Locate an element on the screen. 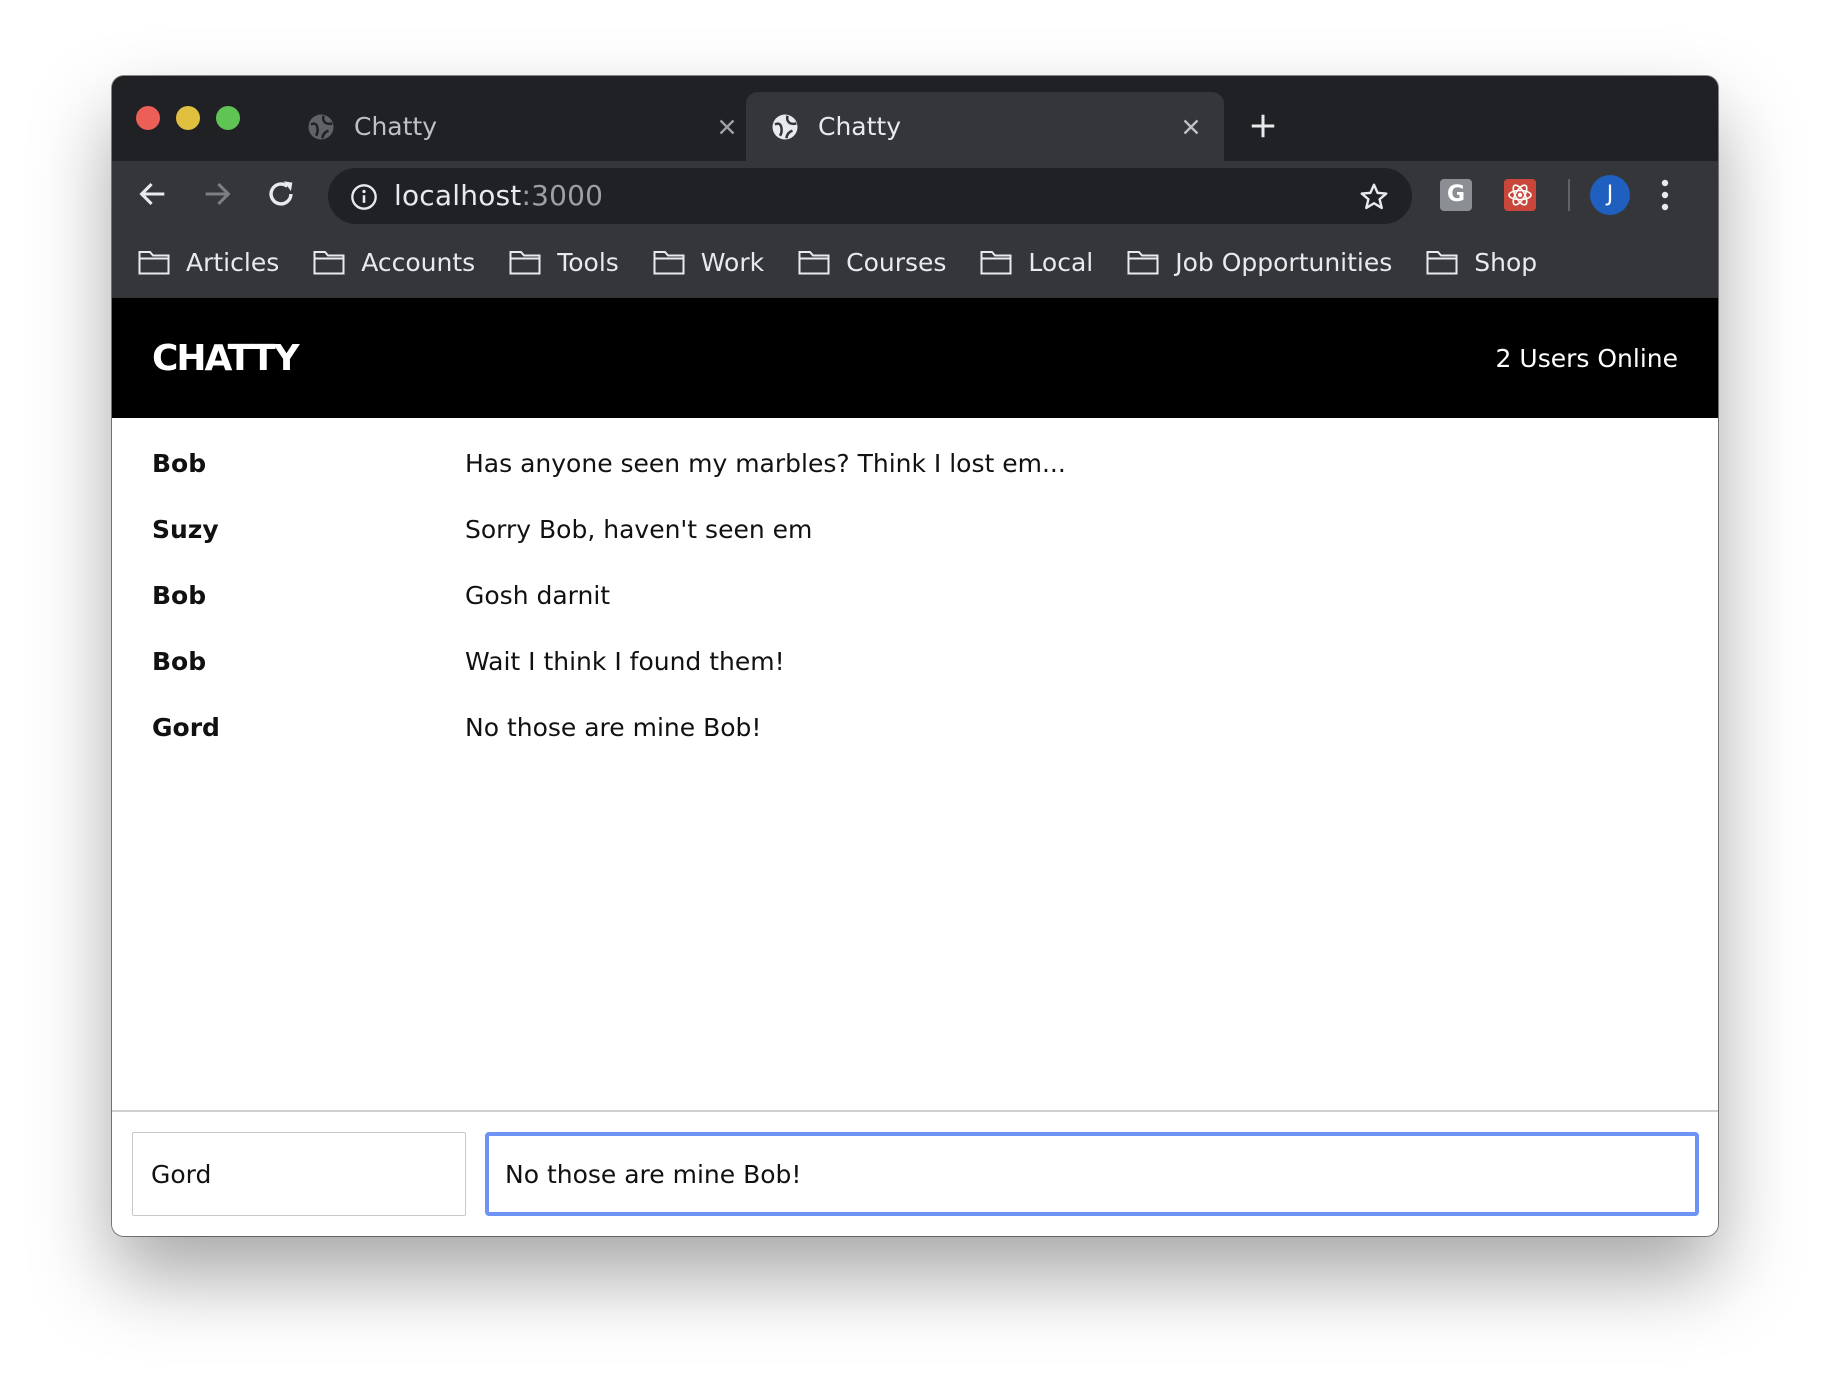  message-content: Sorry Bob, haven't seen em is located at coordinates (639, 529).